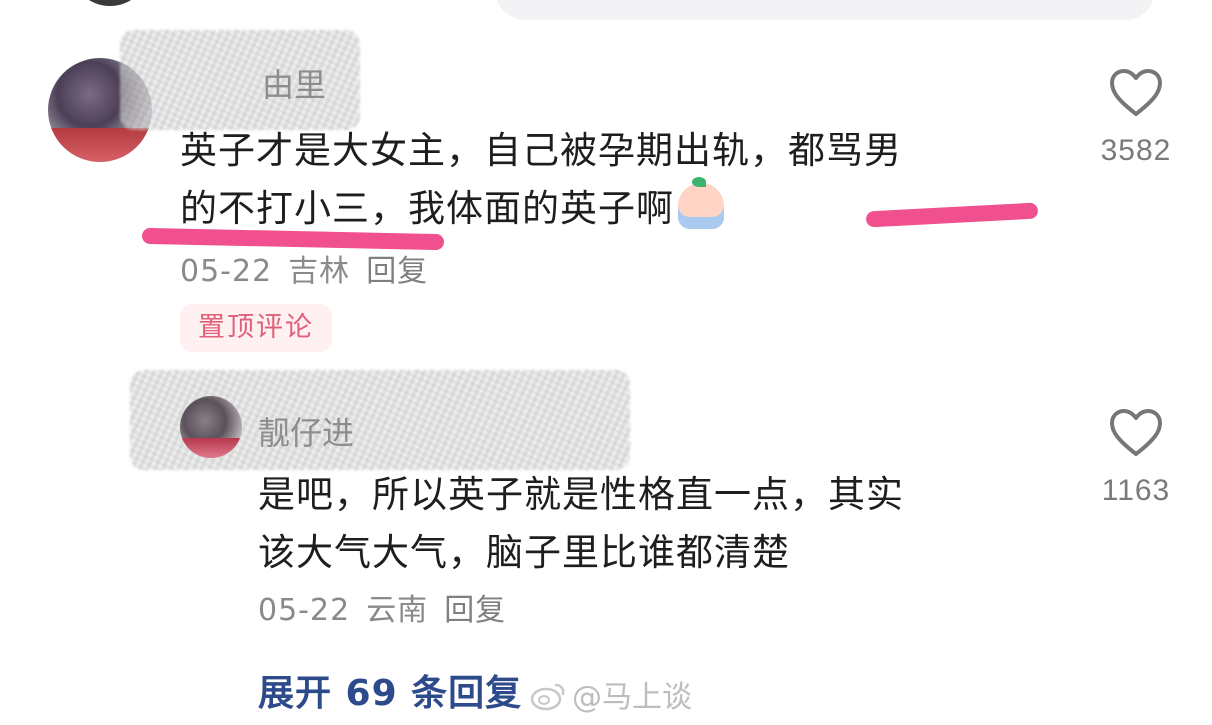 This screenshot has height=725, width=1212. Describe the element at coordinates (256, 328) in the screenshot. I see `pinned-comment-badge: 置顶评论` at that location.